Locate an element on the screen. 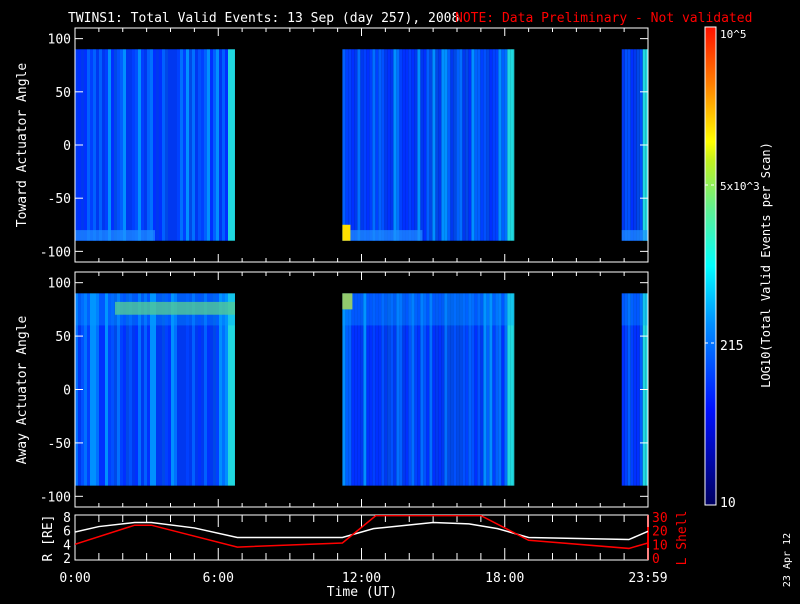 This screenshot has width=800, height=604. toward-ylabel: Toward Actuator Angle is located at coordinates (22, 145).